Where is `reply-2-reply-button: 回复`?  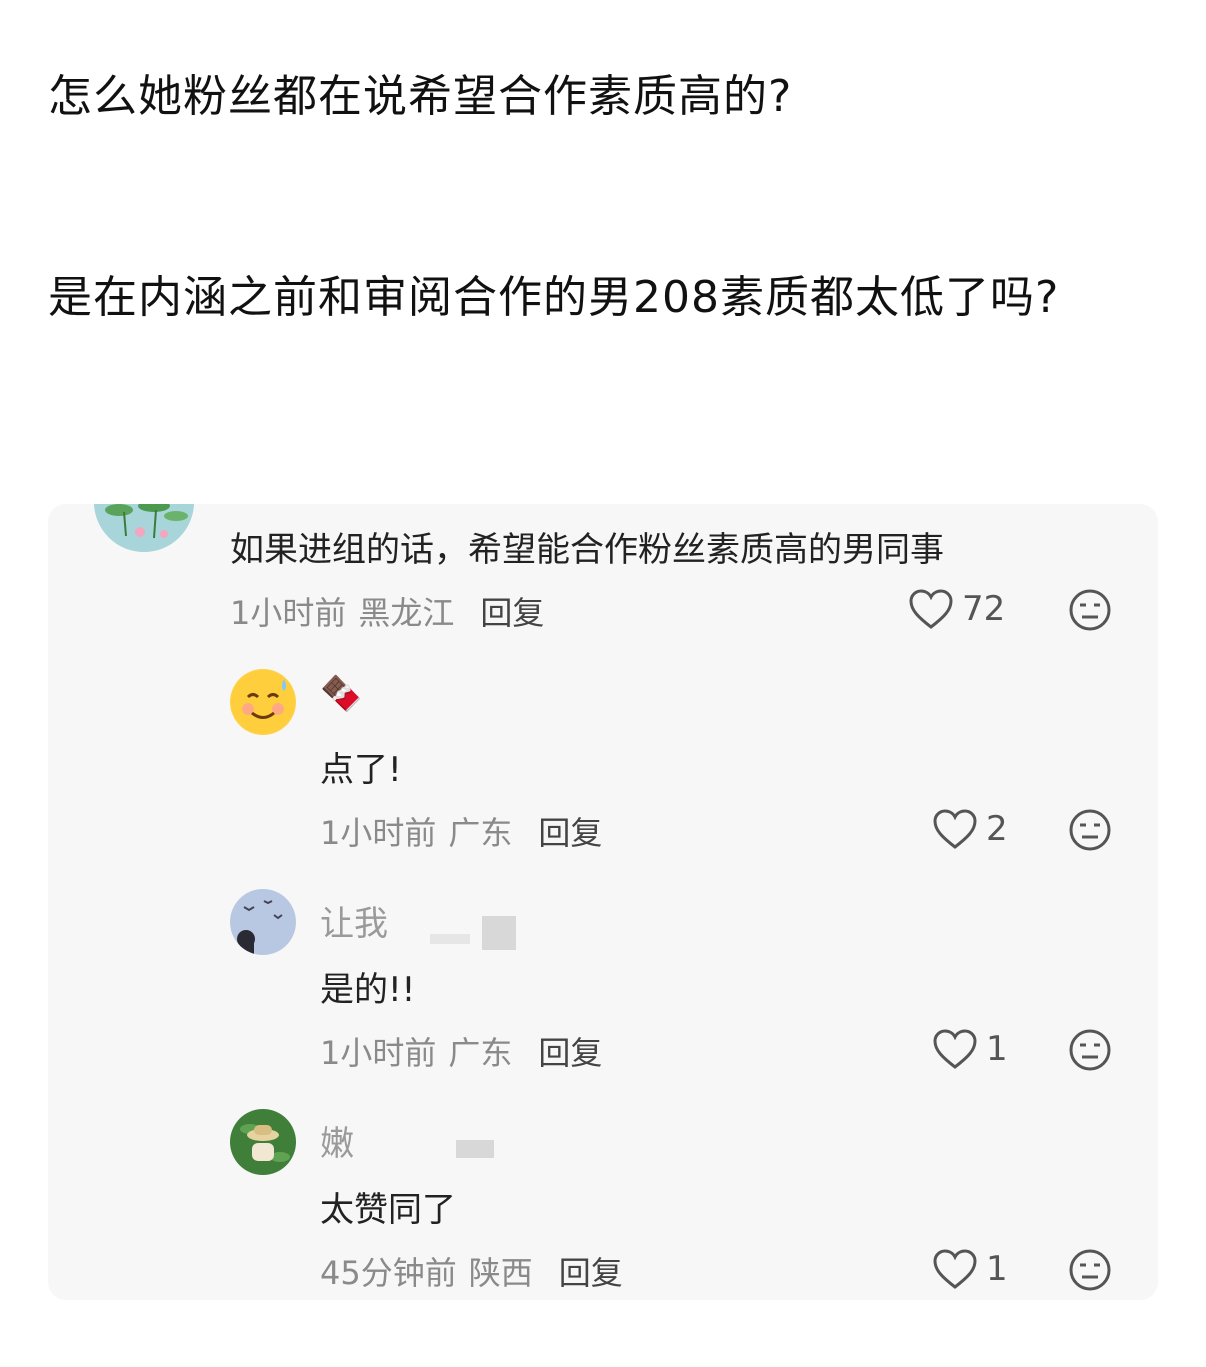
reply-2-reply-button: 回复 is located at coordinates (570, 1053).